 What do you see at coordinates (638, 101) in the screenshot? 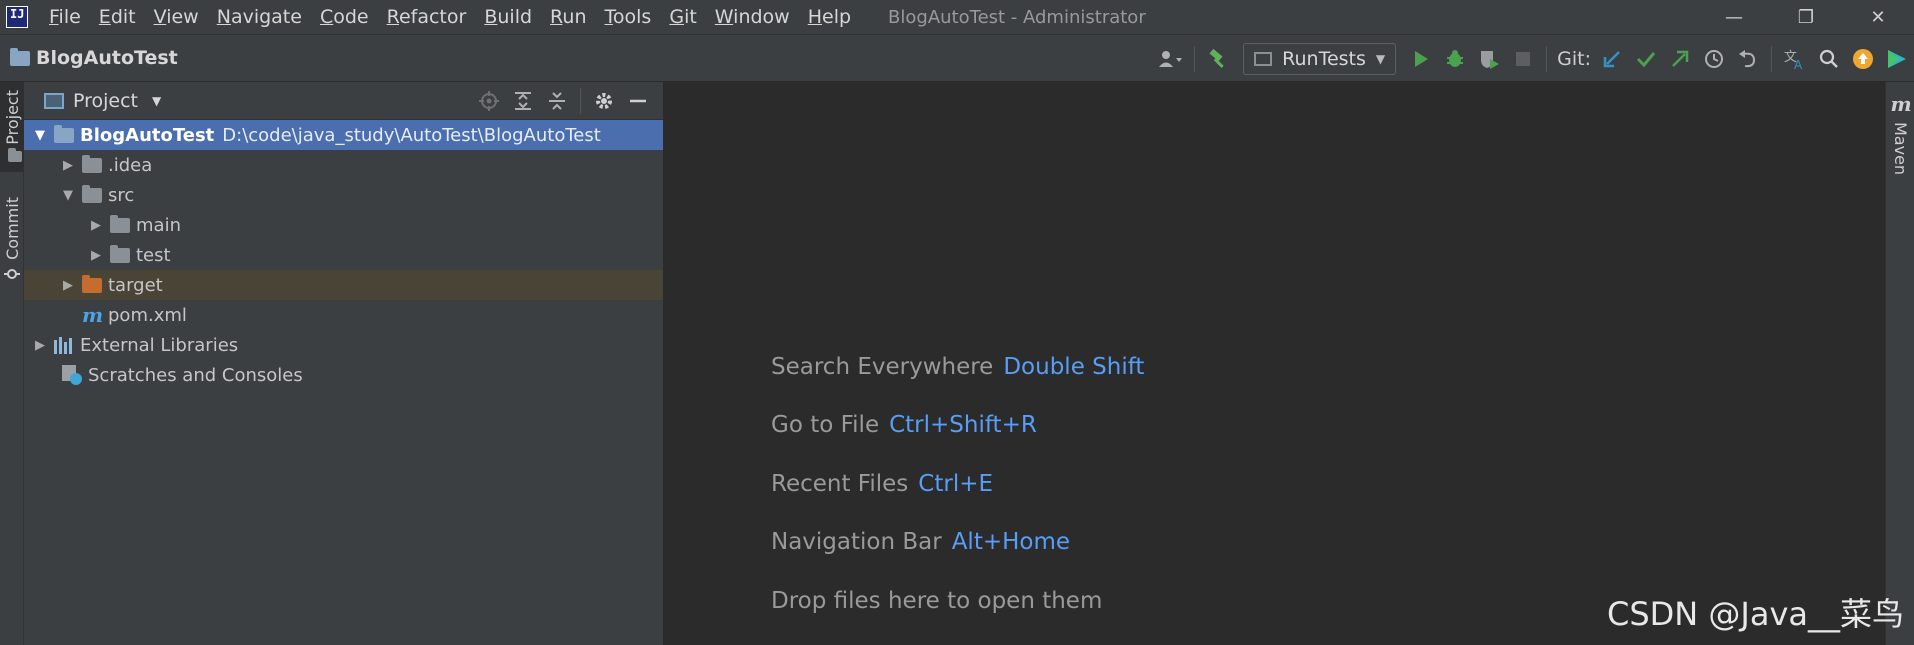
I see `minimize-panel-icon` at bounding box center [638, 101].